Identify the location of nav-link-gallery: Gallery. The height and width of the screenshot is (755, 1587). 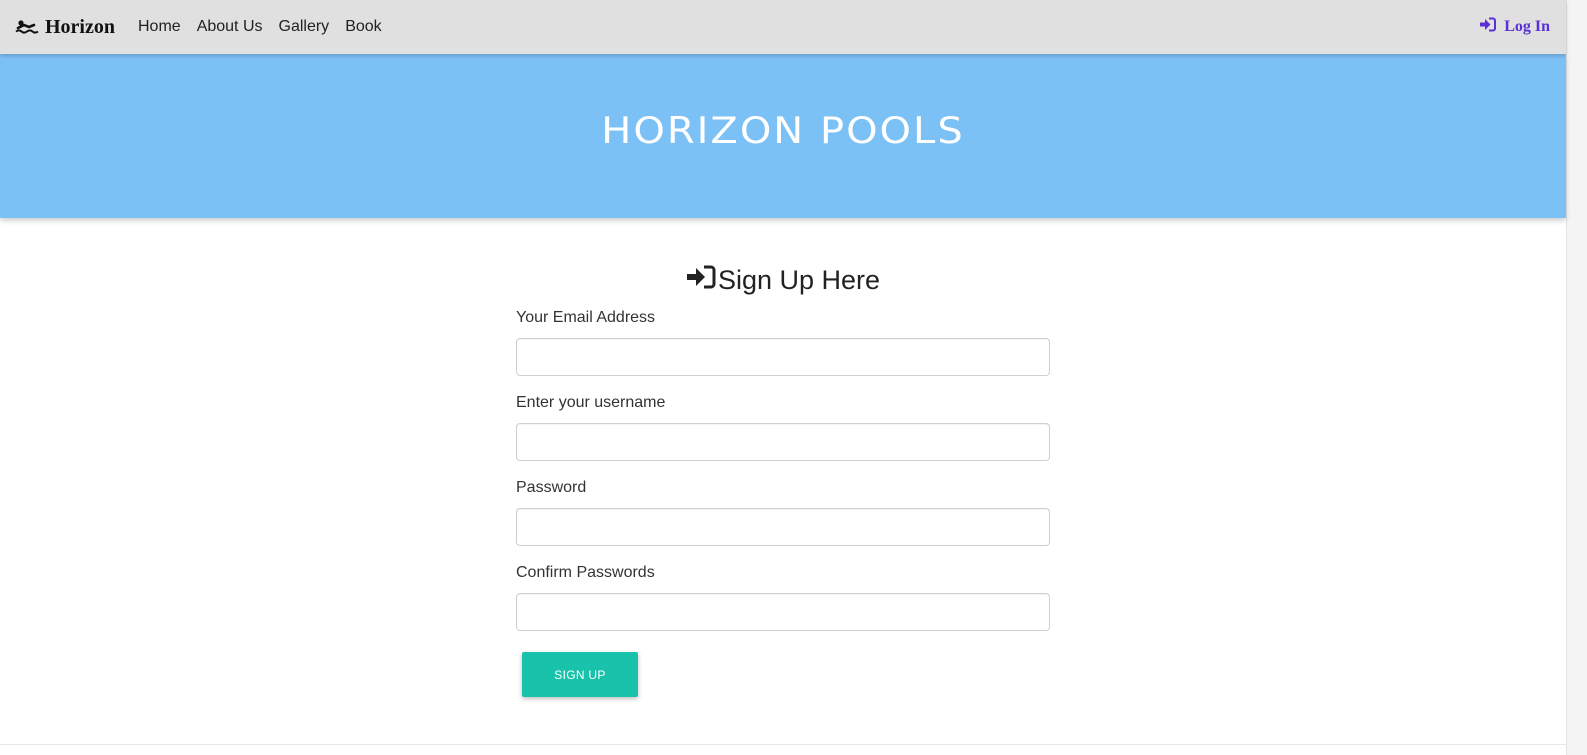
(304, 27).